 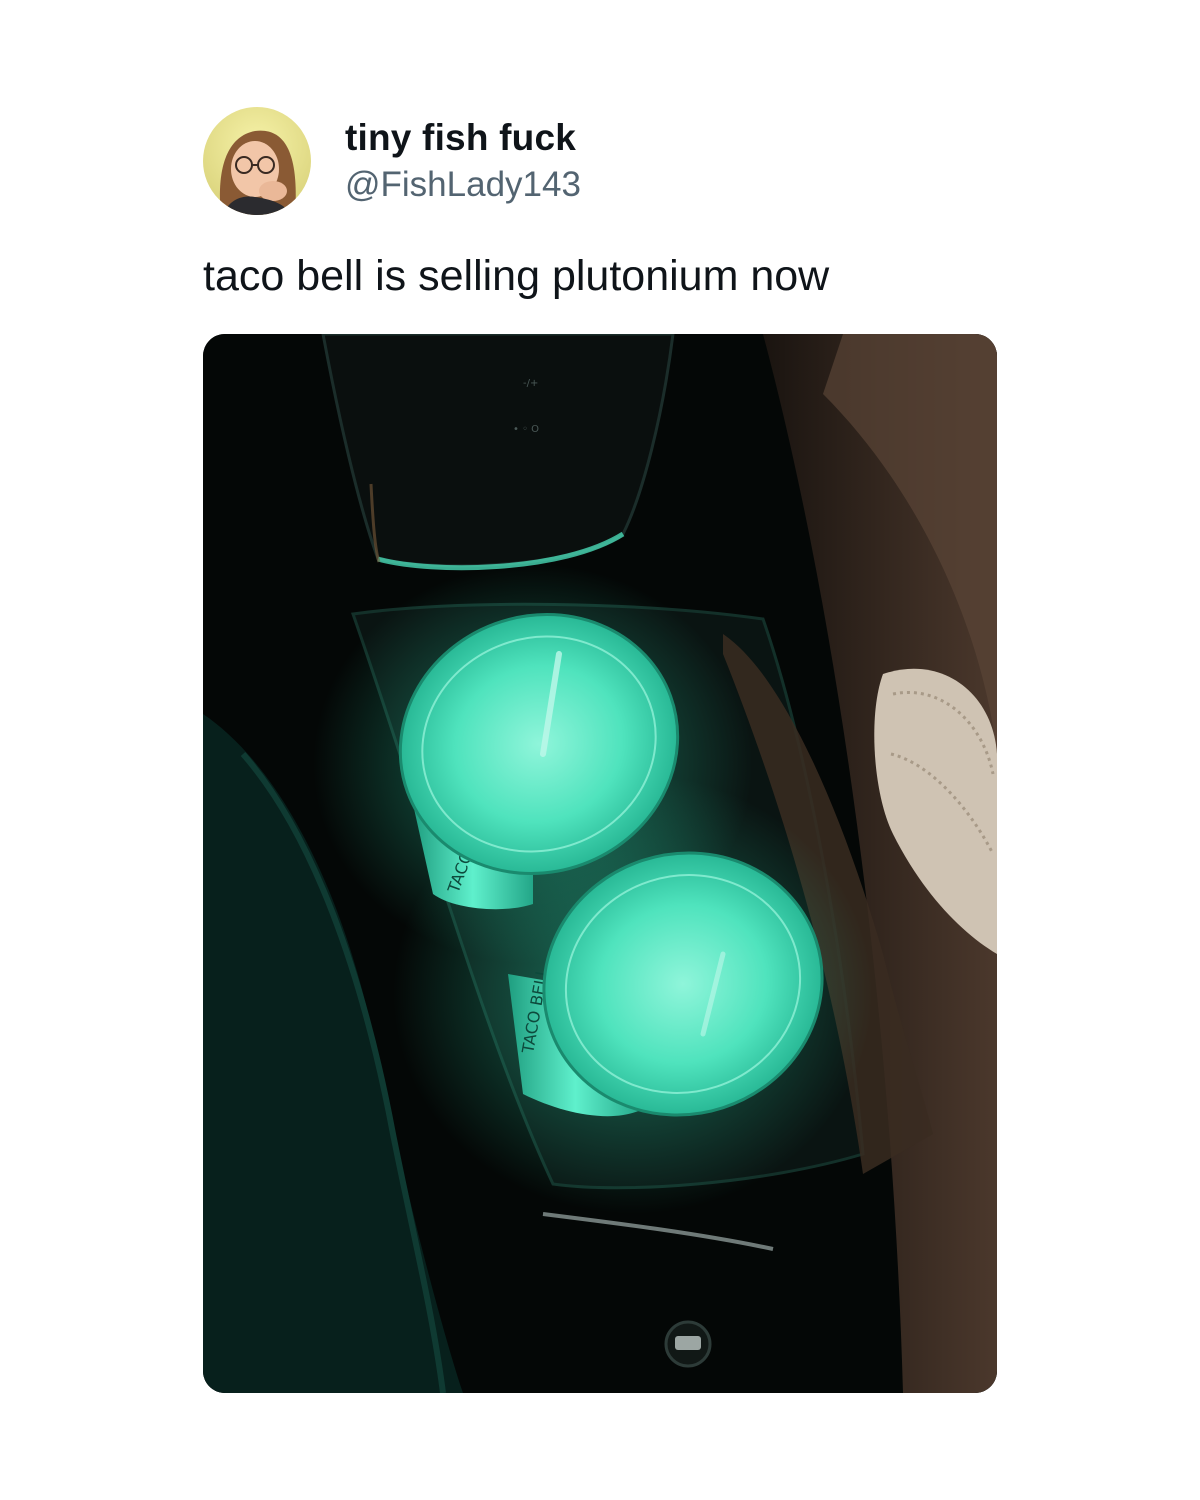 I want to click on tweet-text: taco bell is selling plutonium now, so click(x=516, y=276).